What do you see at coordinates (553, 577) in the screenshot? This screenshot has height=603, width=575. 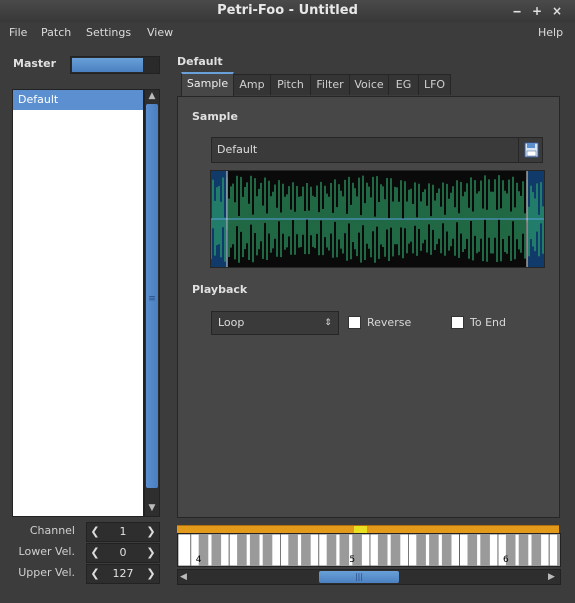 I see `scroll-right-icon: ▶` at bounding box center [553, 577].